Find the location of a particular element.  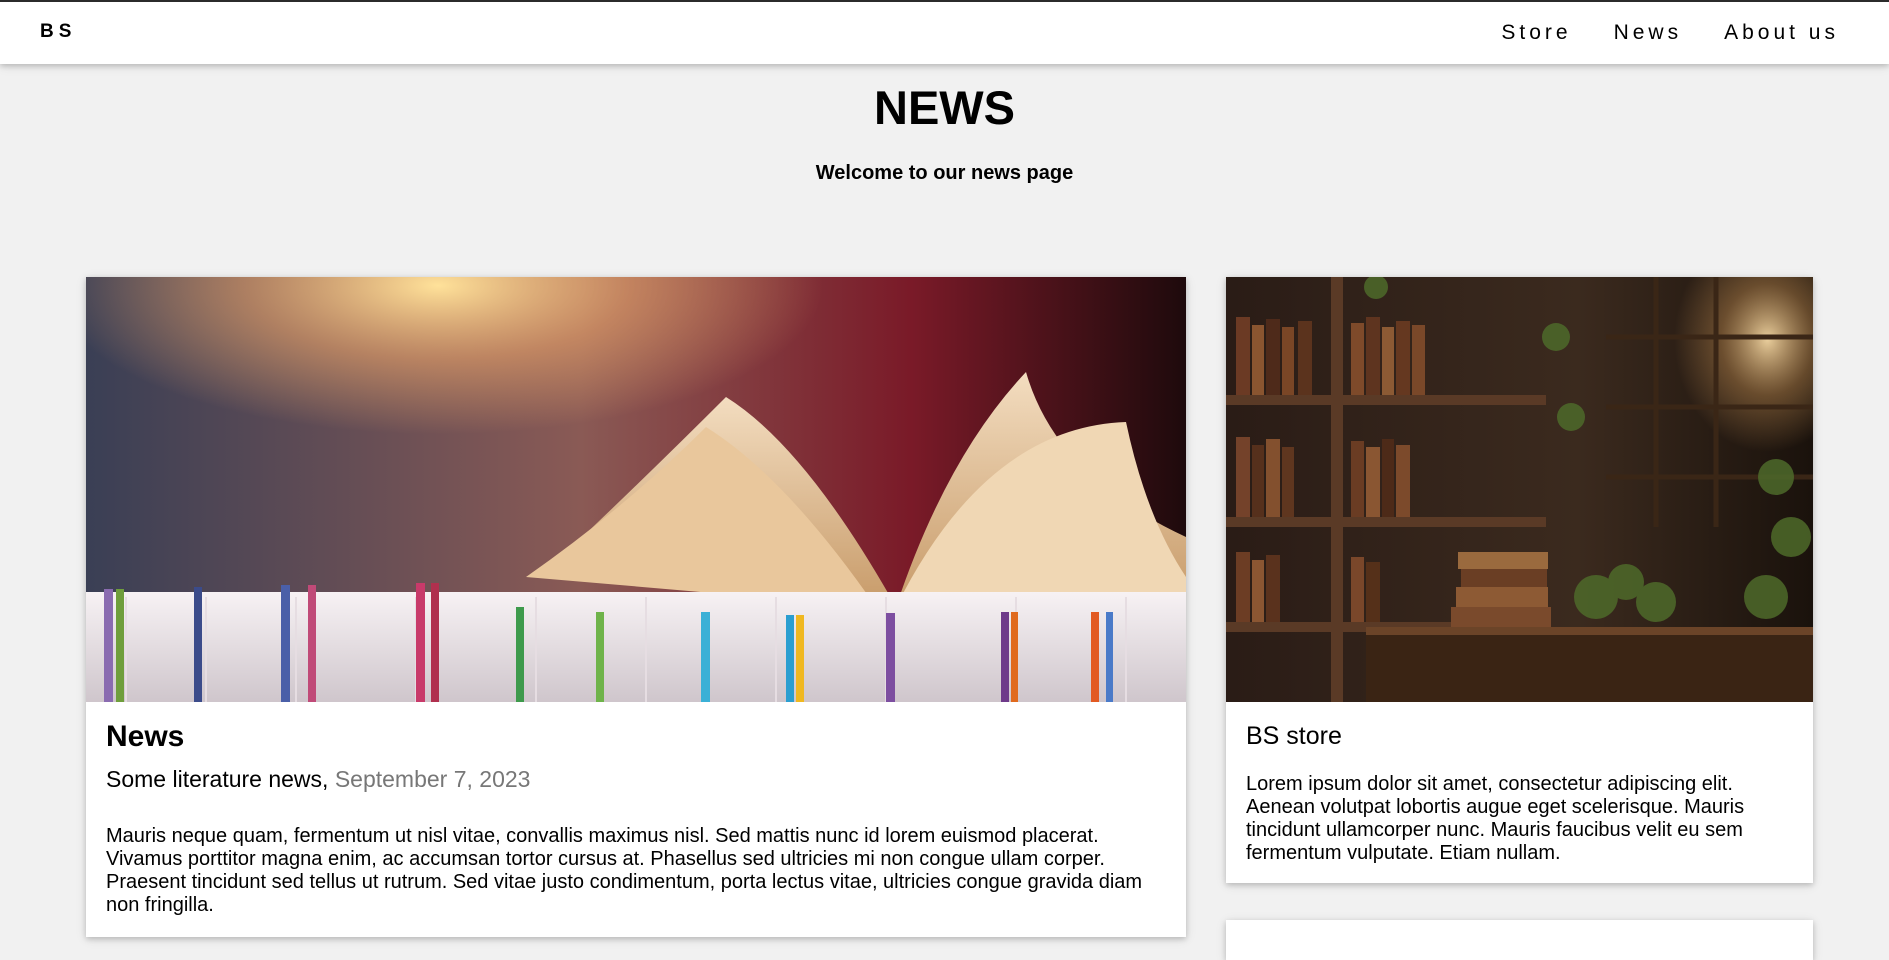

library-image is located at coordinates (1519, 489).